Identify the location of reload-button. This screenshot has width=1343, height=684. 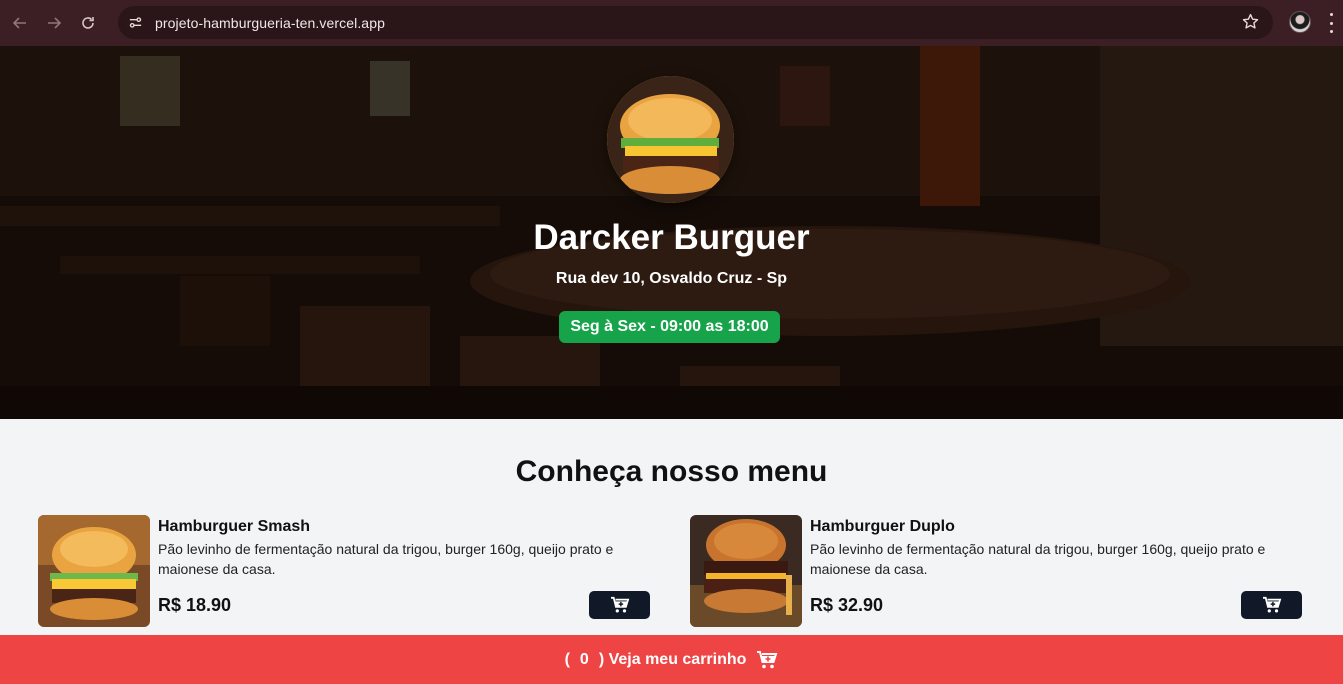
(88, 23).